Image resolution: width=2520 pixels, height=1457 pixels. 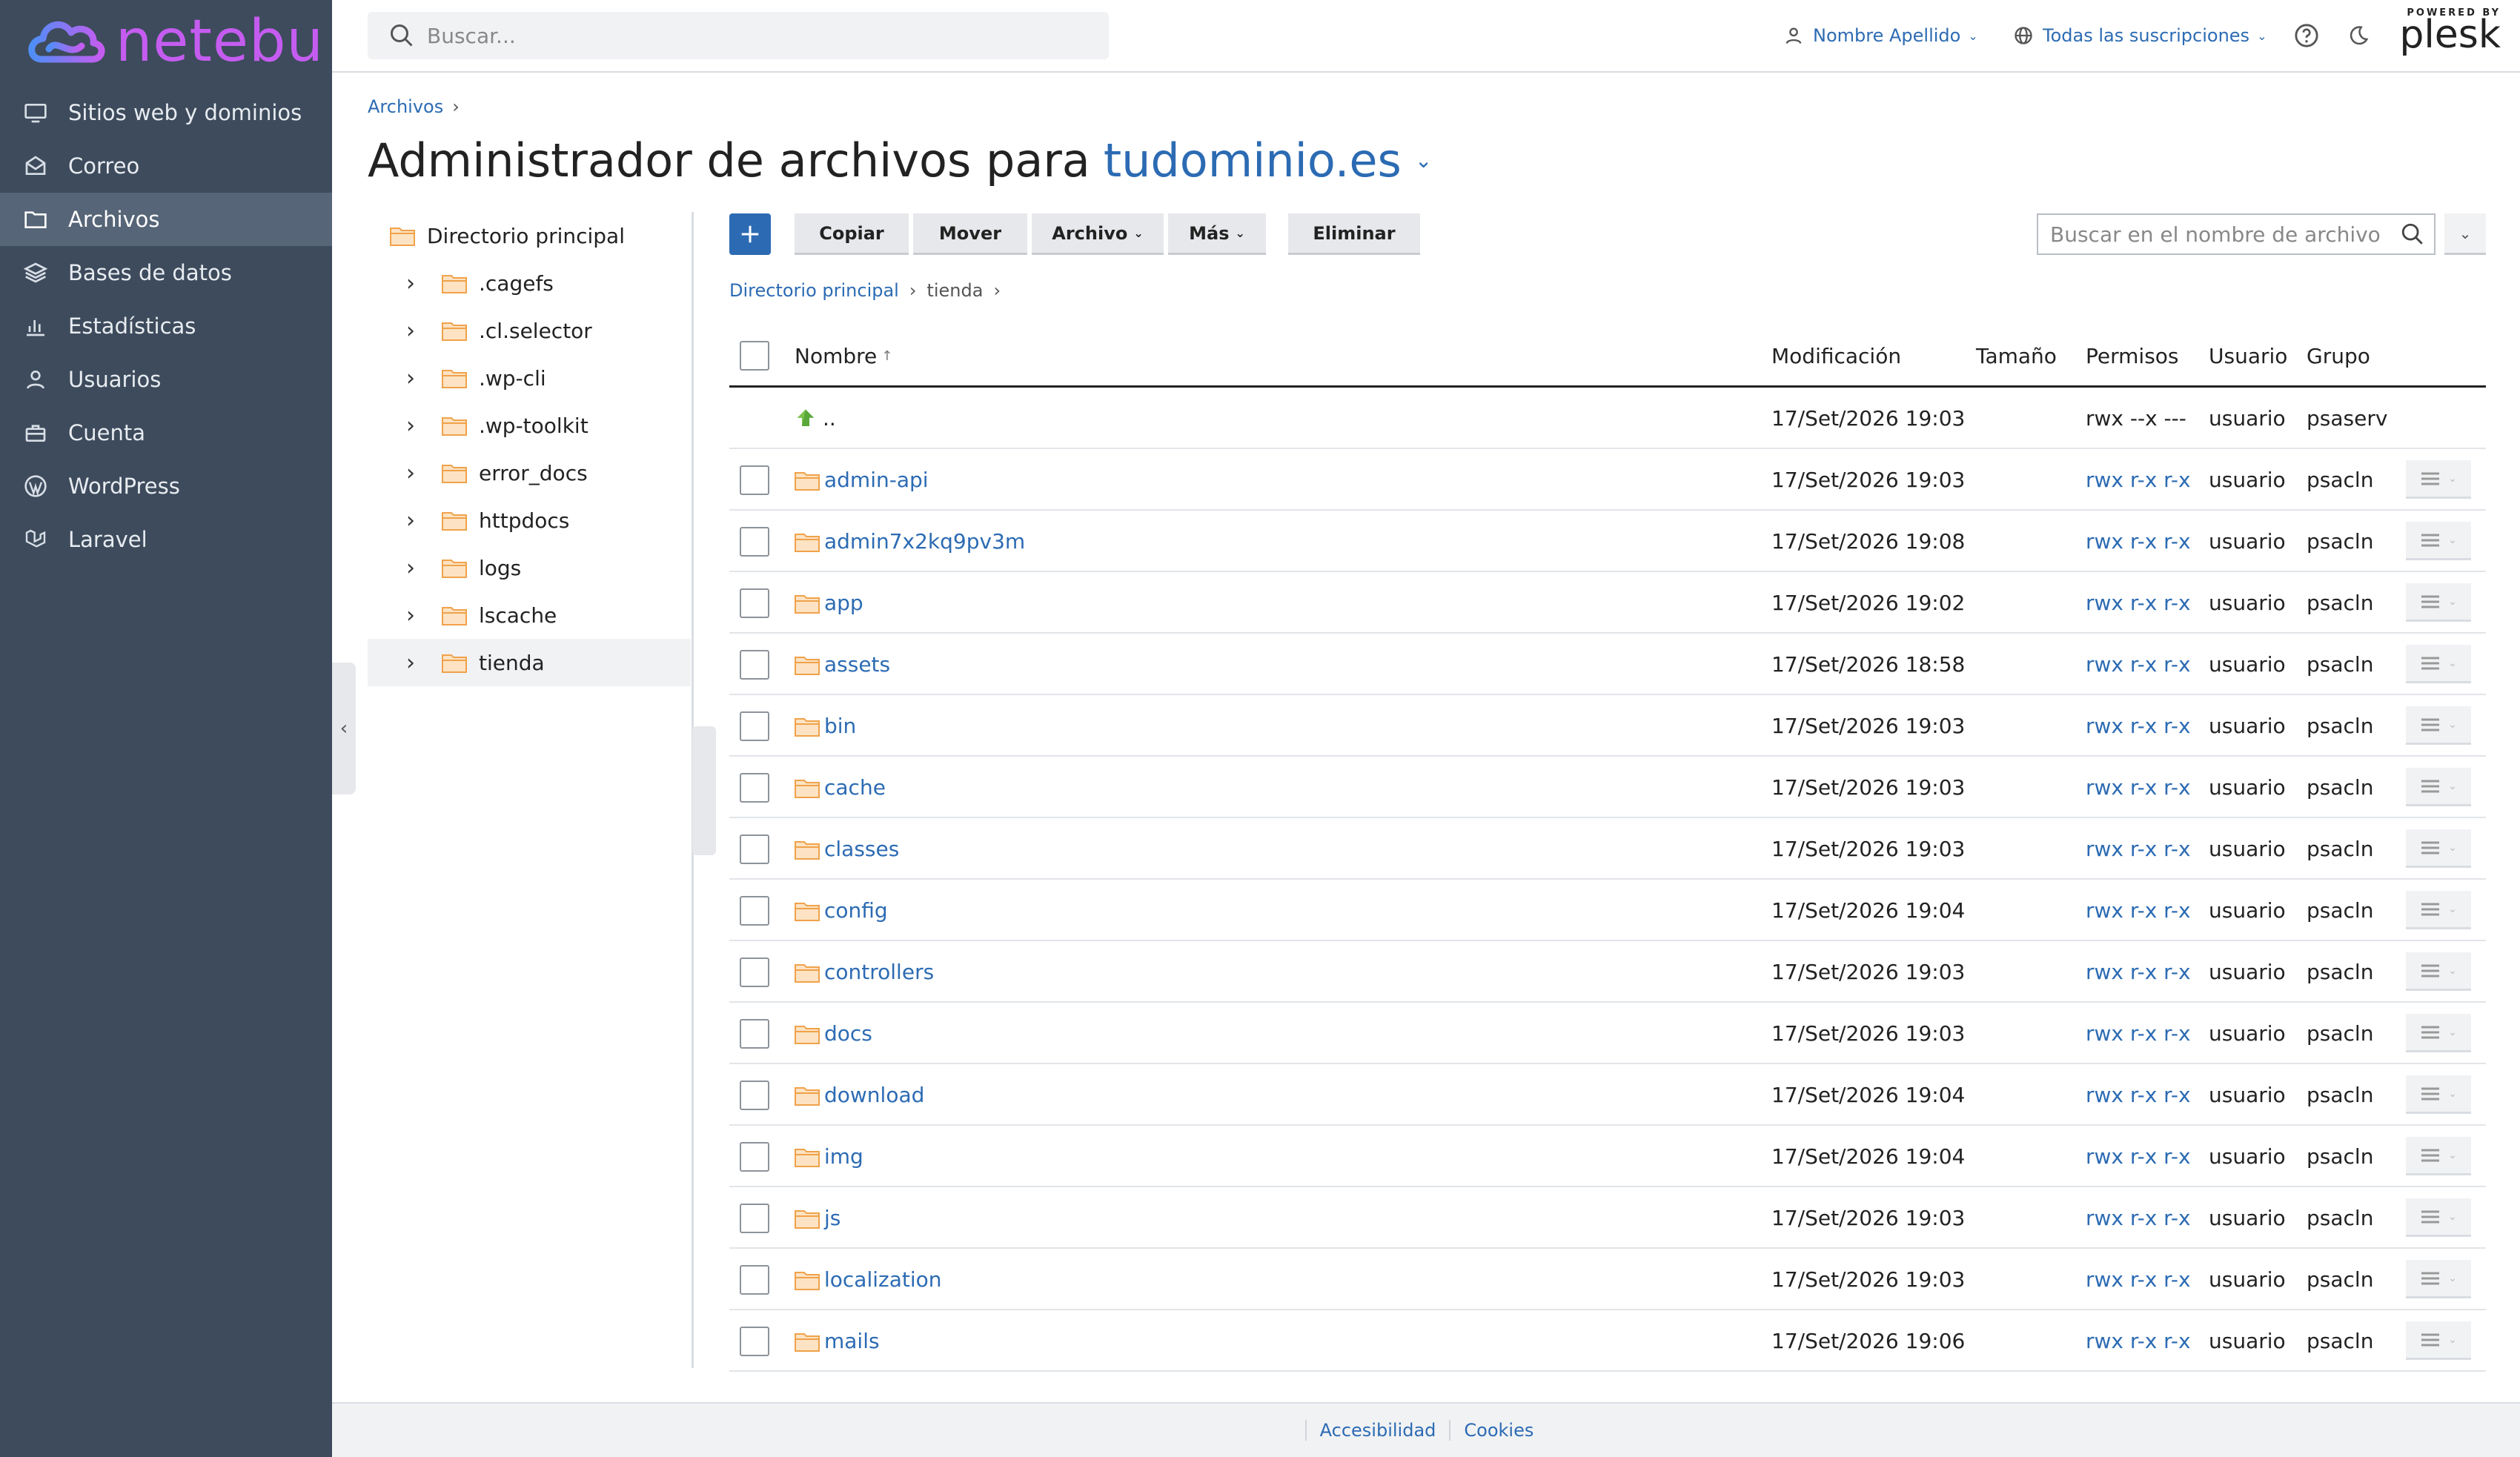 I want to click on path-root-link: Directorio principal, so click(x=814, y=290).